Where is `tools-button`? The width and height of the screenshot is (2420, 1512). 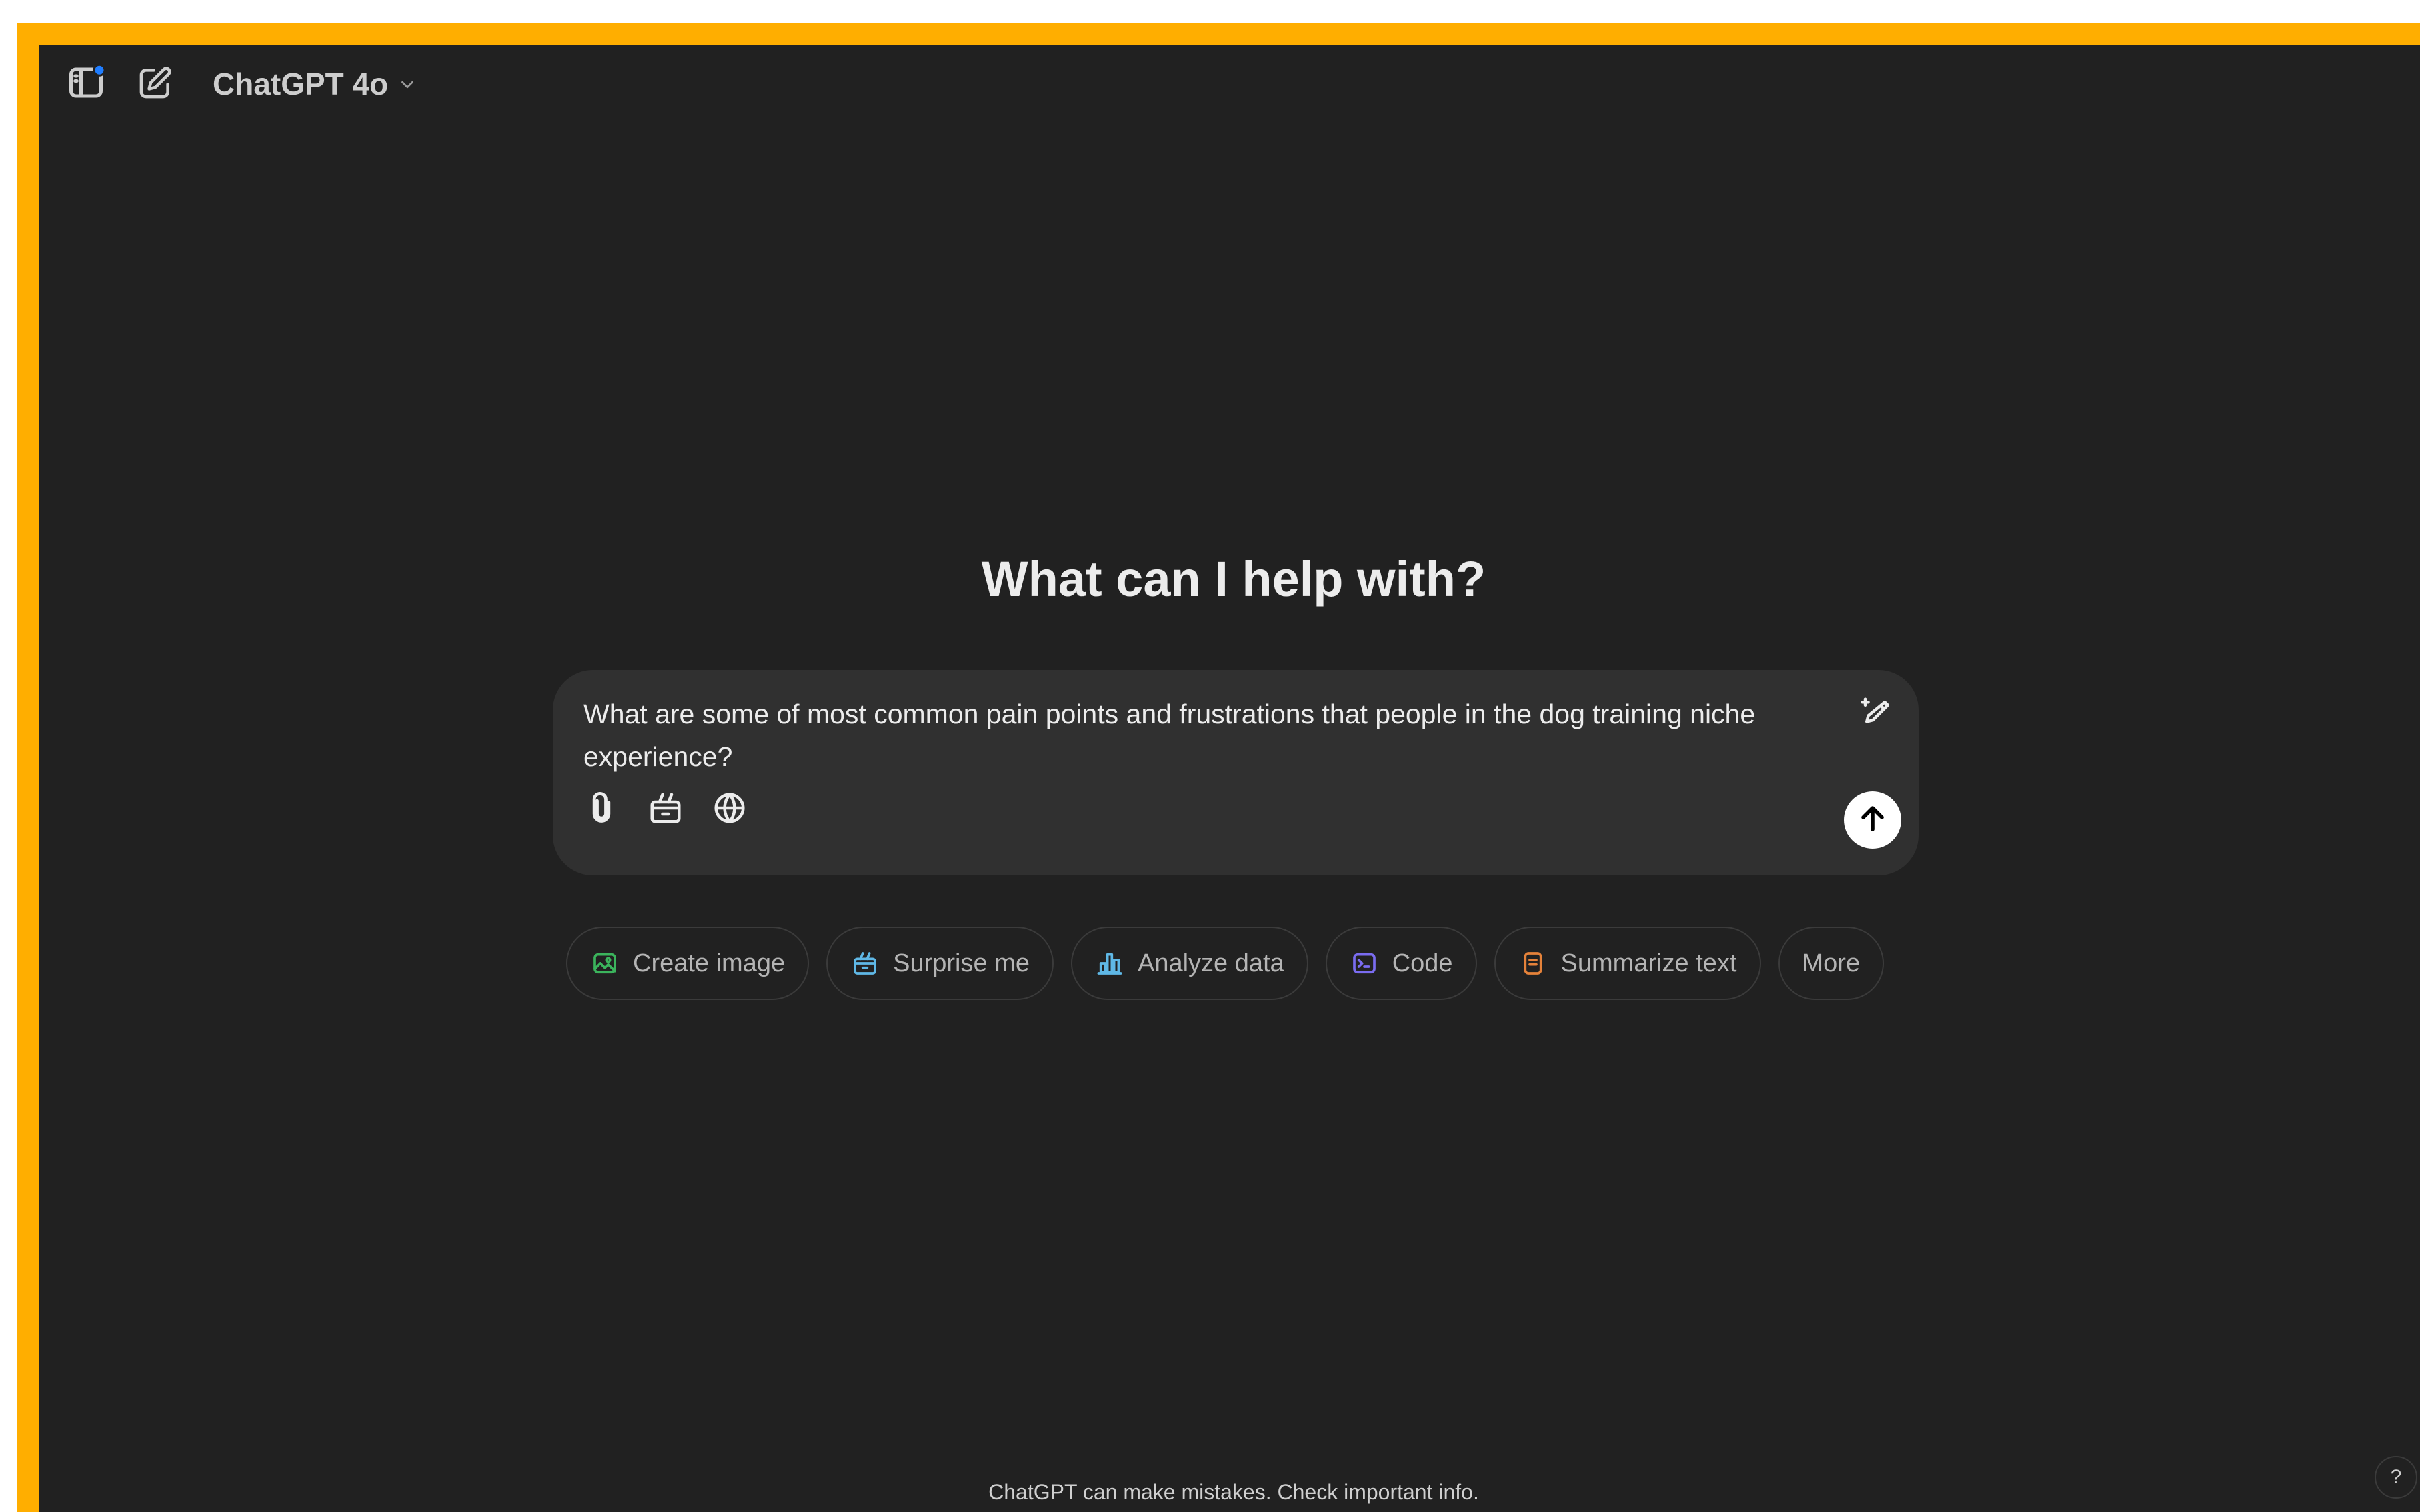 tools-button is located at coordinates (665, 809).